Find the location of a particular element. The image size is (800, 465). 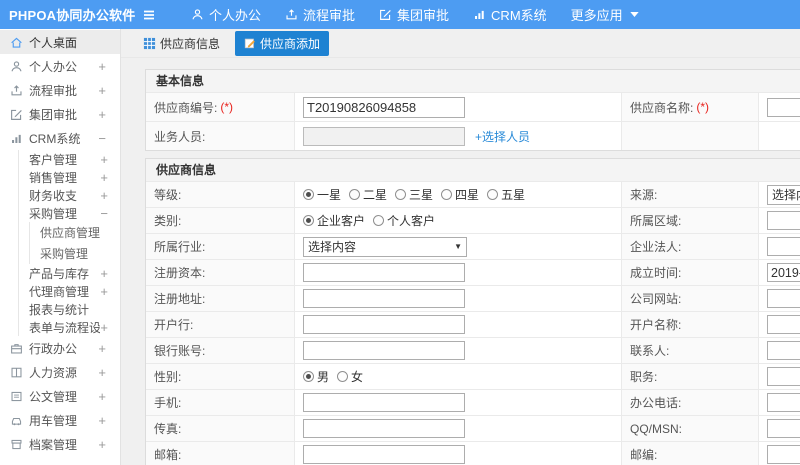

radio-label: 二星 is located at coordinates (375, 195).